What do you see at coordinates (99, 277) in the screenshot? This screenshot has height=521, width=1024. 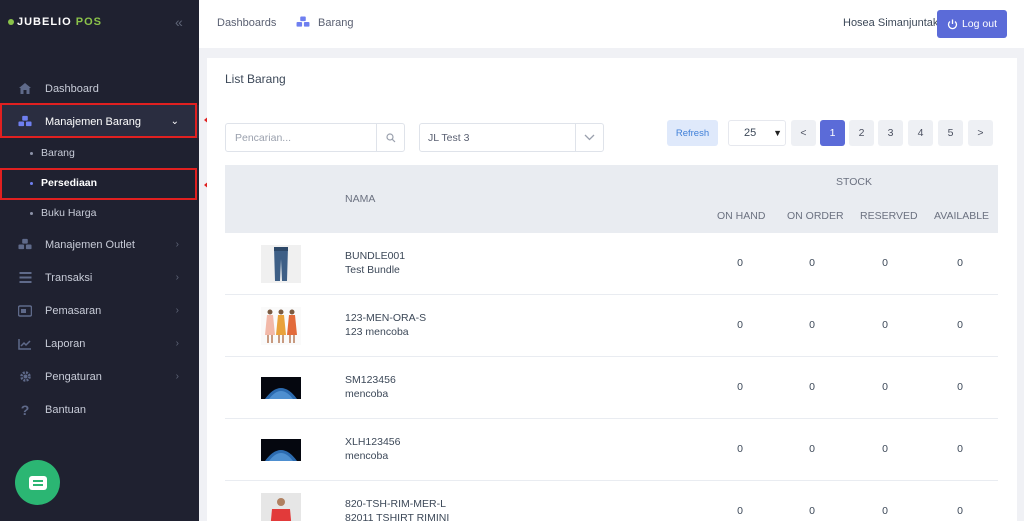 I see `sidebar-item-transaksi: Transaksi ›` at bounding box center [99, 277].